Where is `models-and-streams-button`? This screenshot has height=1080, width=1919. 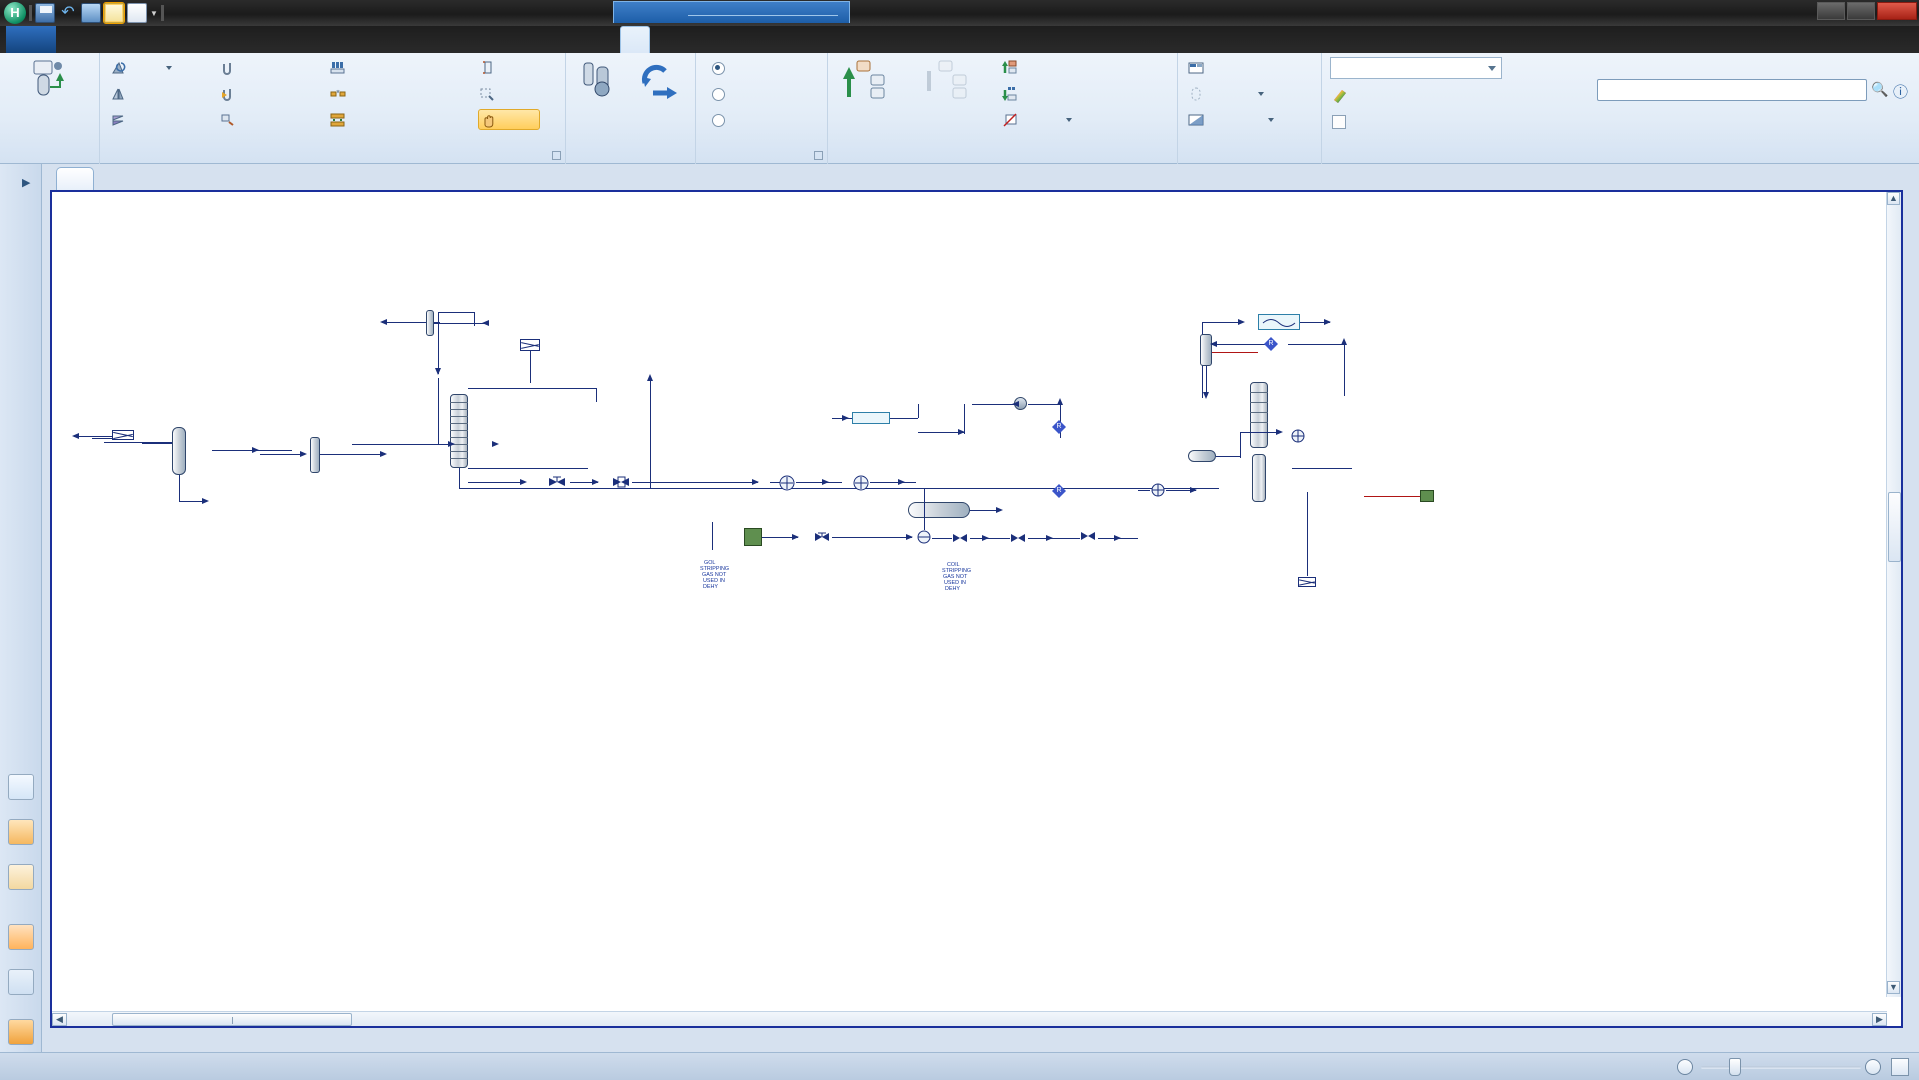
models-and-streams-button is located at coordinates (48, 80).